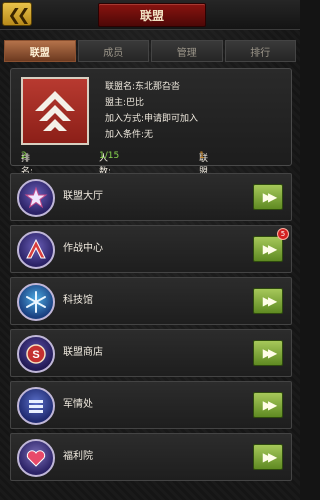 The height and width of the screenshot is (500, 320). Describe the element at coordinates (78, 404) in the screenshot. I see `menu-item-label: 军情处` at that location.